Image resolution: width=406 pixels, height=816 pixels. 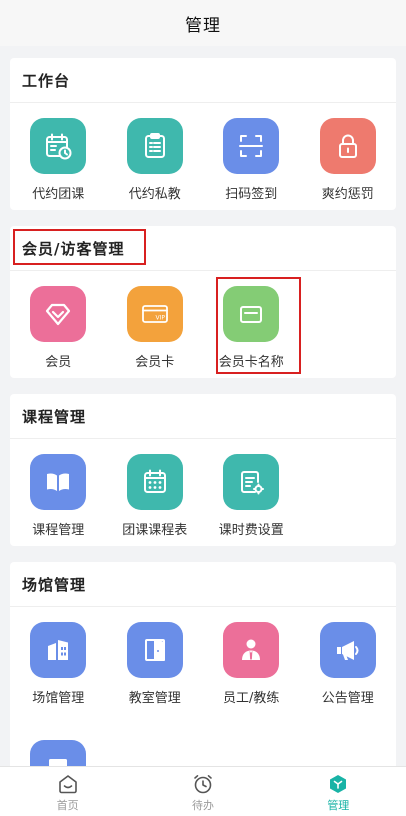 I want to click on diamond-icon, so click(x=58, y=314).